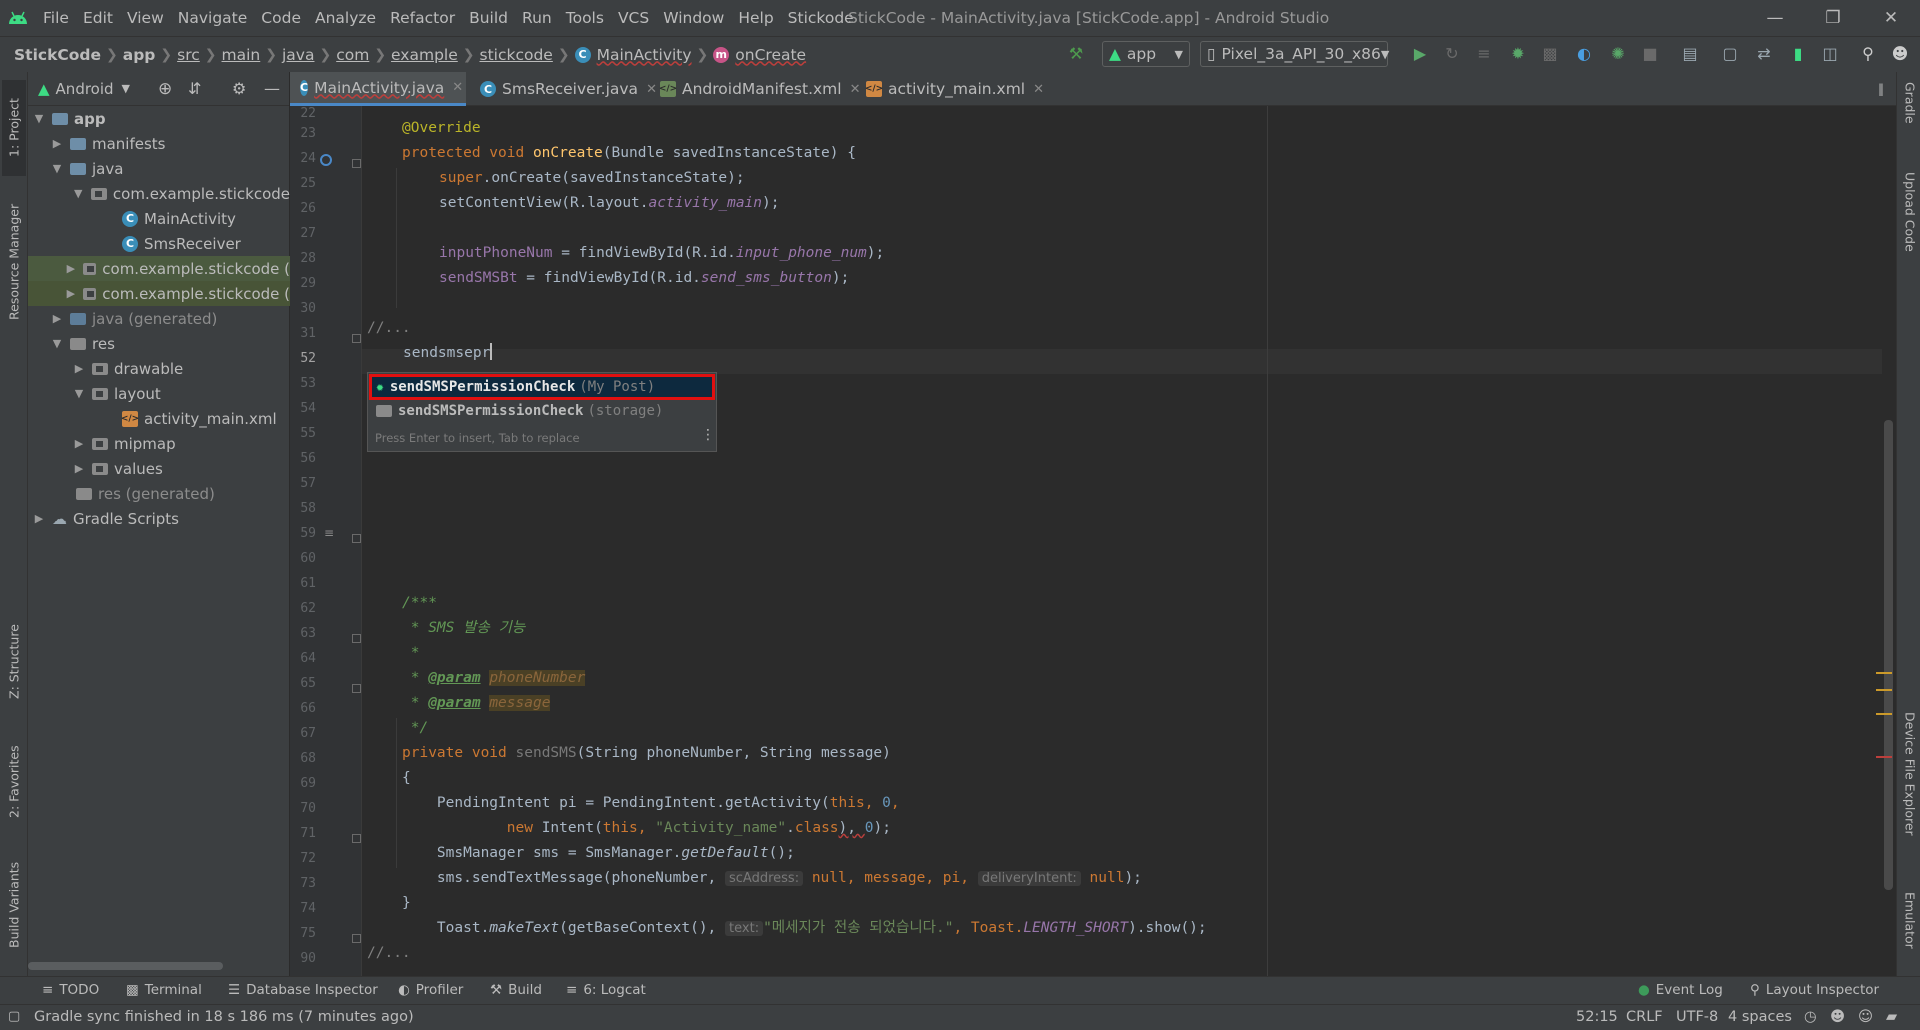  I want to click on completion-item-storage: sendSMSPermissionCheck (storage), so click(542, 411).